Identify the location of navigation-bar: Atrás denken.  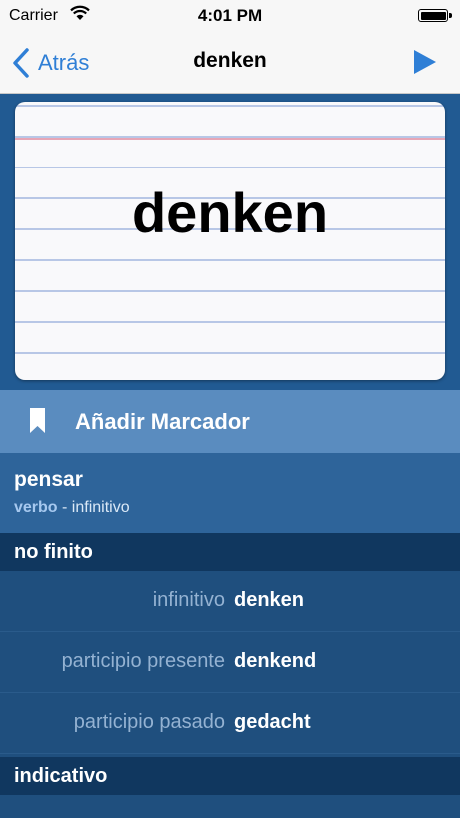
(230, 64).